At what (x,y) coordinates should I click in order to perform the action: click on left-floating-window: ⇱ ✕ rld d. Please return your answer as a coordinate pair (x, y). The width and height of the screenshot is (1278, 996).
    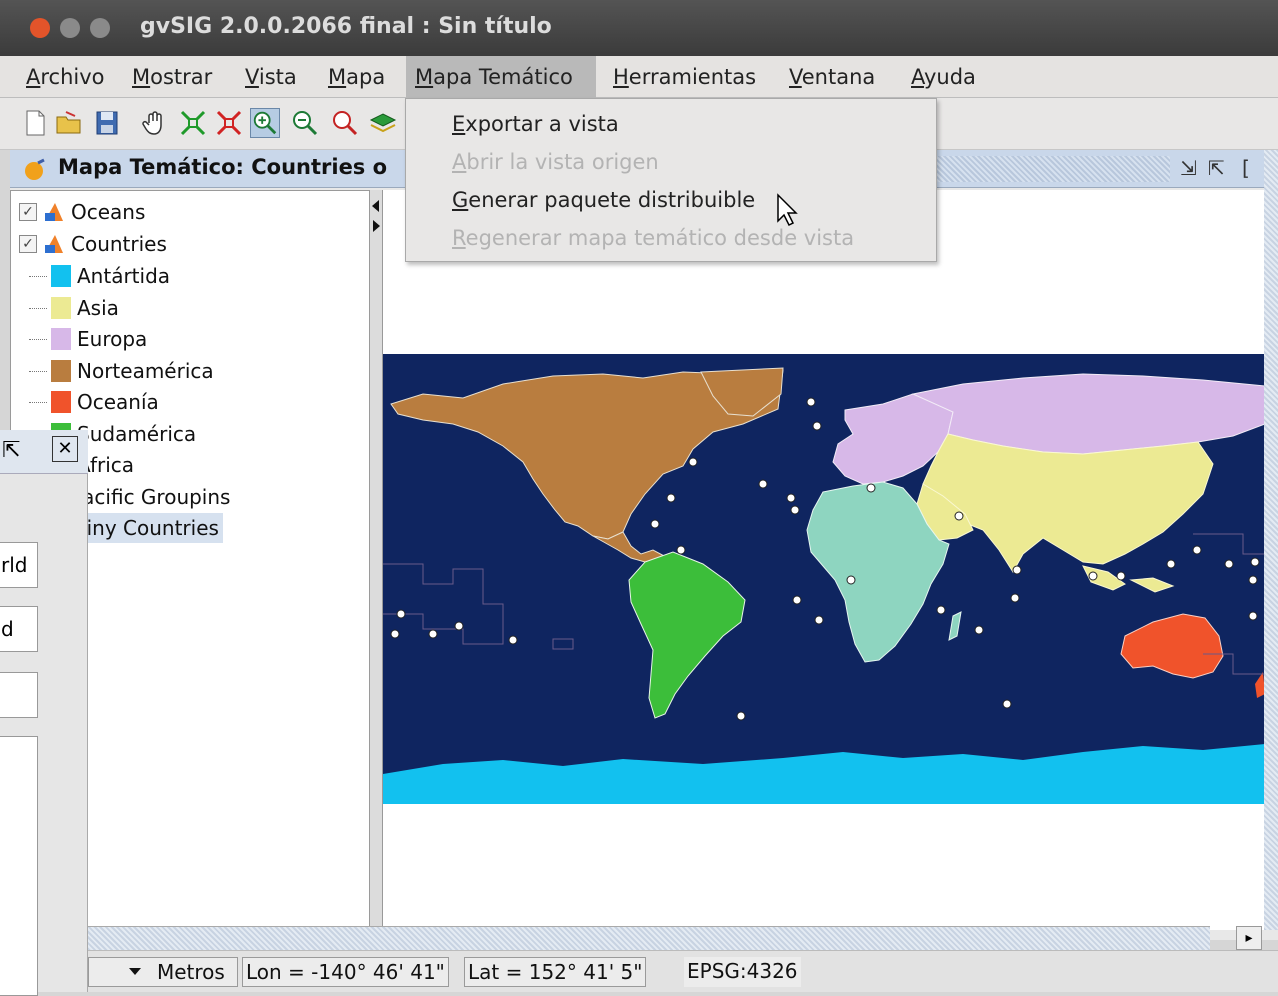
    Looking at the image, I should click on (44, 713).